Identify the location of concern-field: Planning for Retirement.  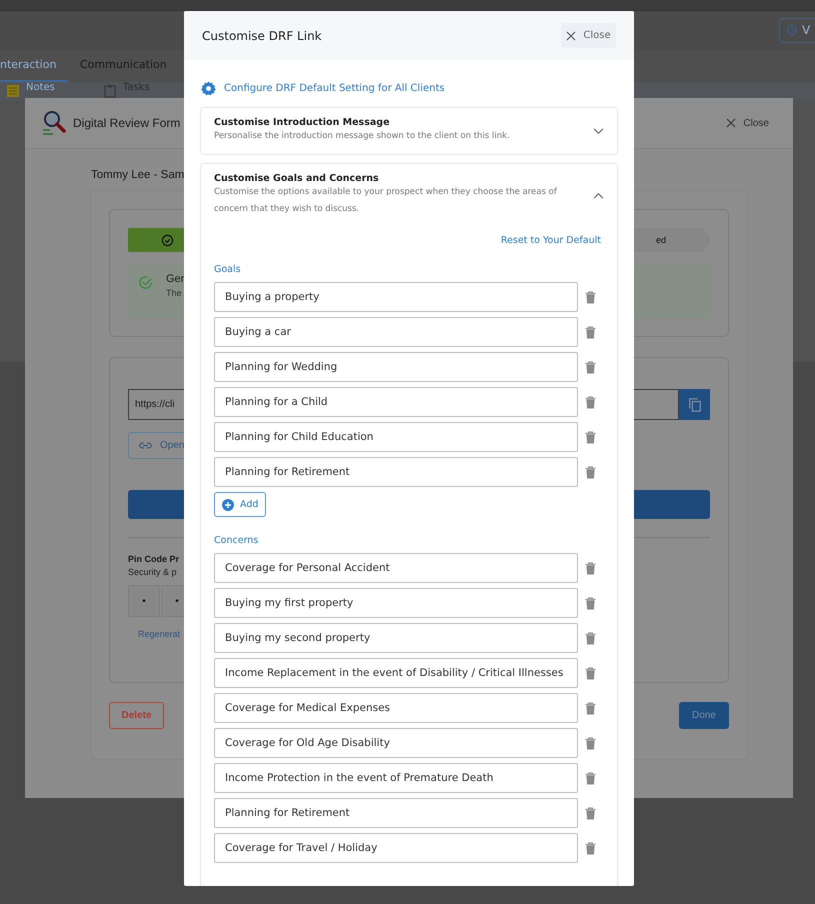
(396, 813).